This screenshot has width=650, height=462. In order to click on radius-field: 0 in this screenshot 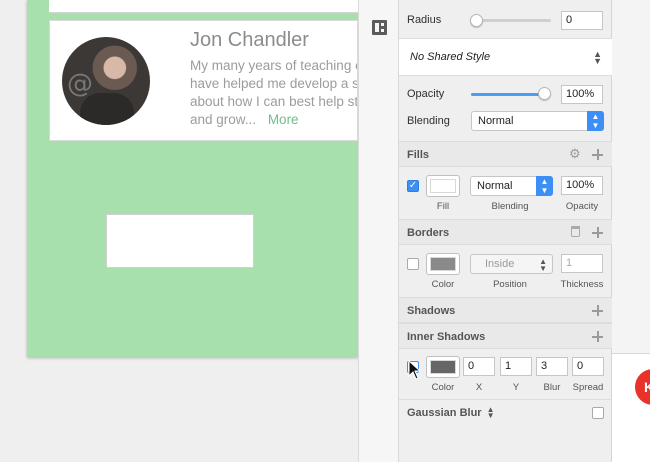, I will do `click(582, 20)`.